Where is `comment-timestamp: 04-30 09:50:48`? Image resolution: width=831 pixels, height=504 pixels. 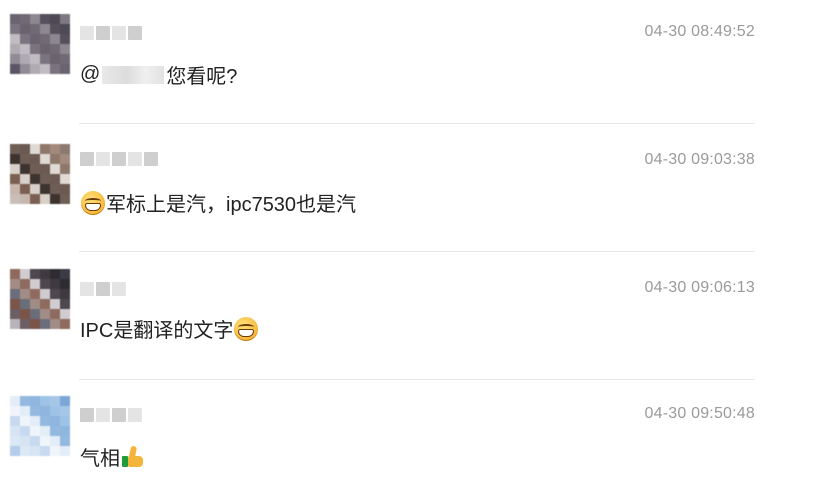 comment-timestamp: 04-30 09:50:48 is located at coordinates (699, 413).